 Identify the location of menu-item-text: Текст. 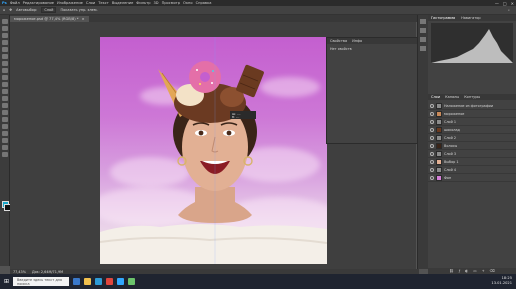
(103, 3).